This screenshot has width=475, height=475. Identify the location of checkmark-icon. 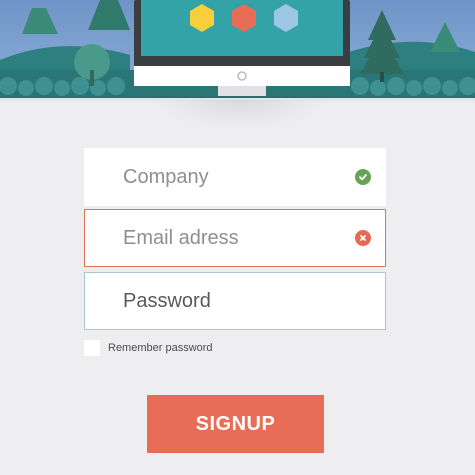
(363, 177).